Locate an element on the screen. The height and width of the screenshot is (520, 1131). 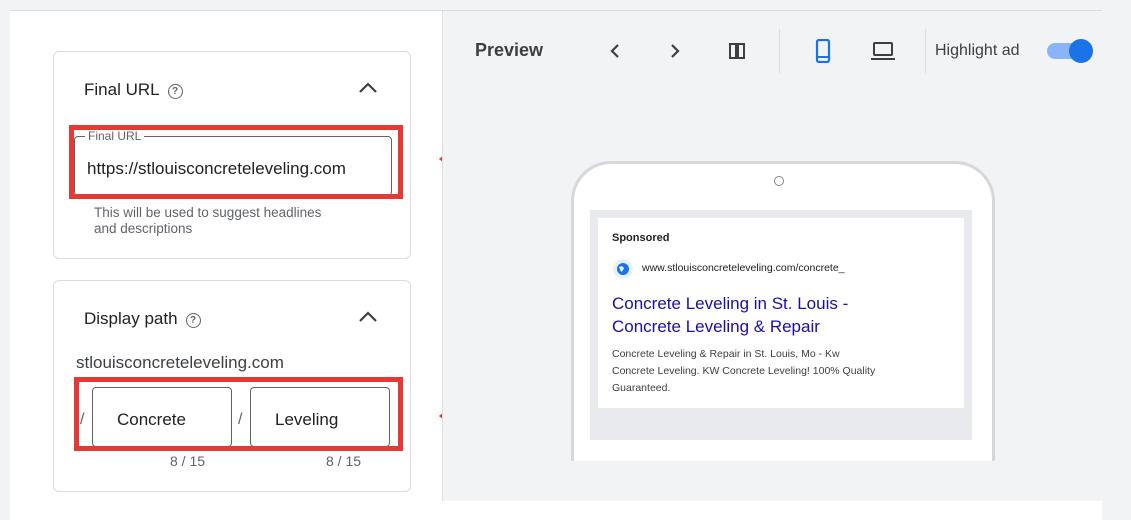
final-url-title-row: Final URL? is located at coordinates (133, 90).